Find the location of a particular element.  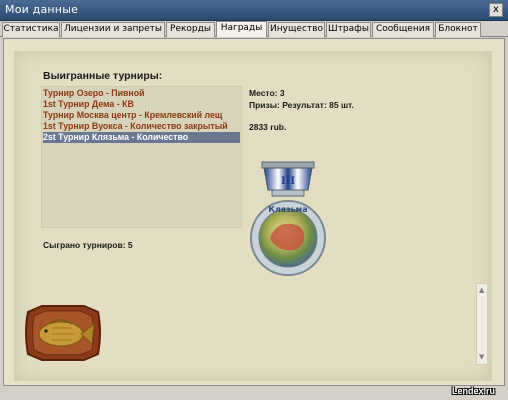

svg-text: Клязьма is located at coordinates (287, 209).